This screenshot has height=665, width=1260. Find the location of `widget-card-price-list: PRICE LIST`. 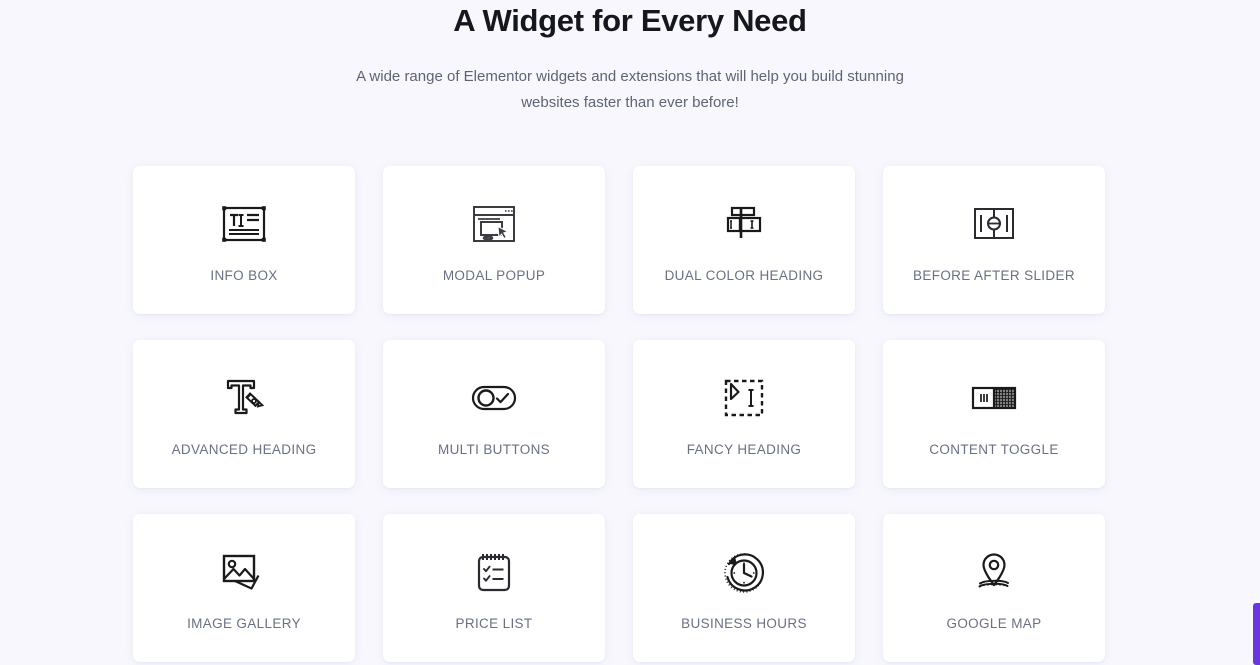

widget-card-price-list: PRICE LIST is located at coordinates (494, 588).